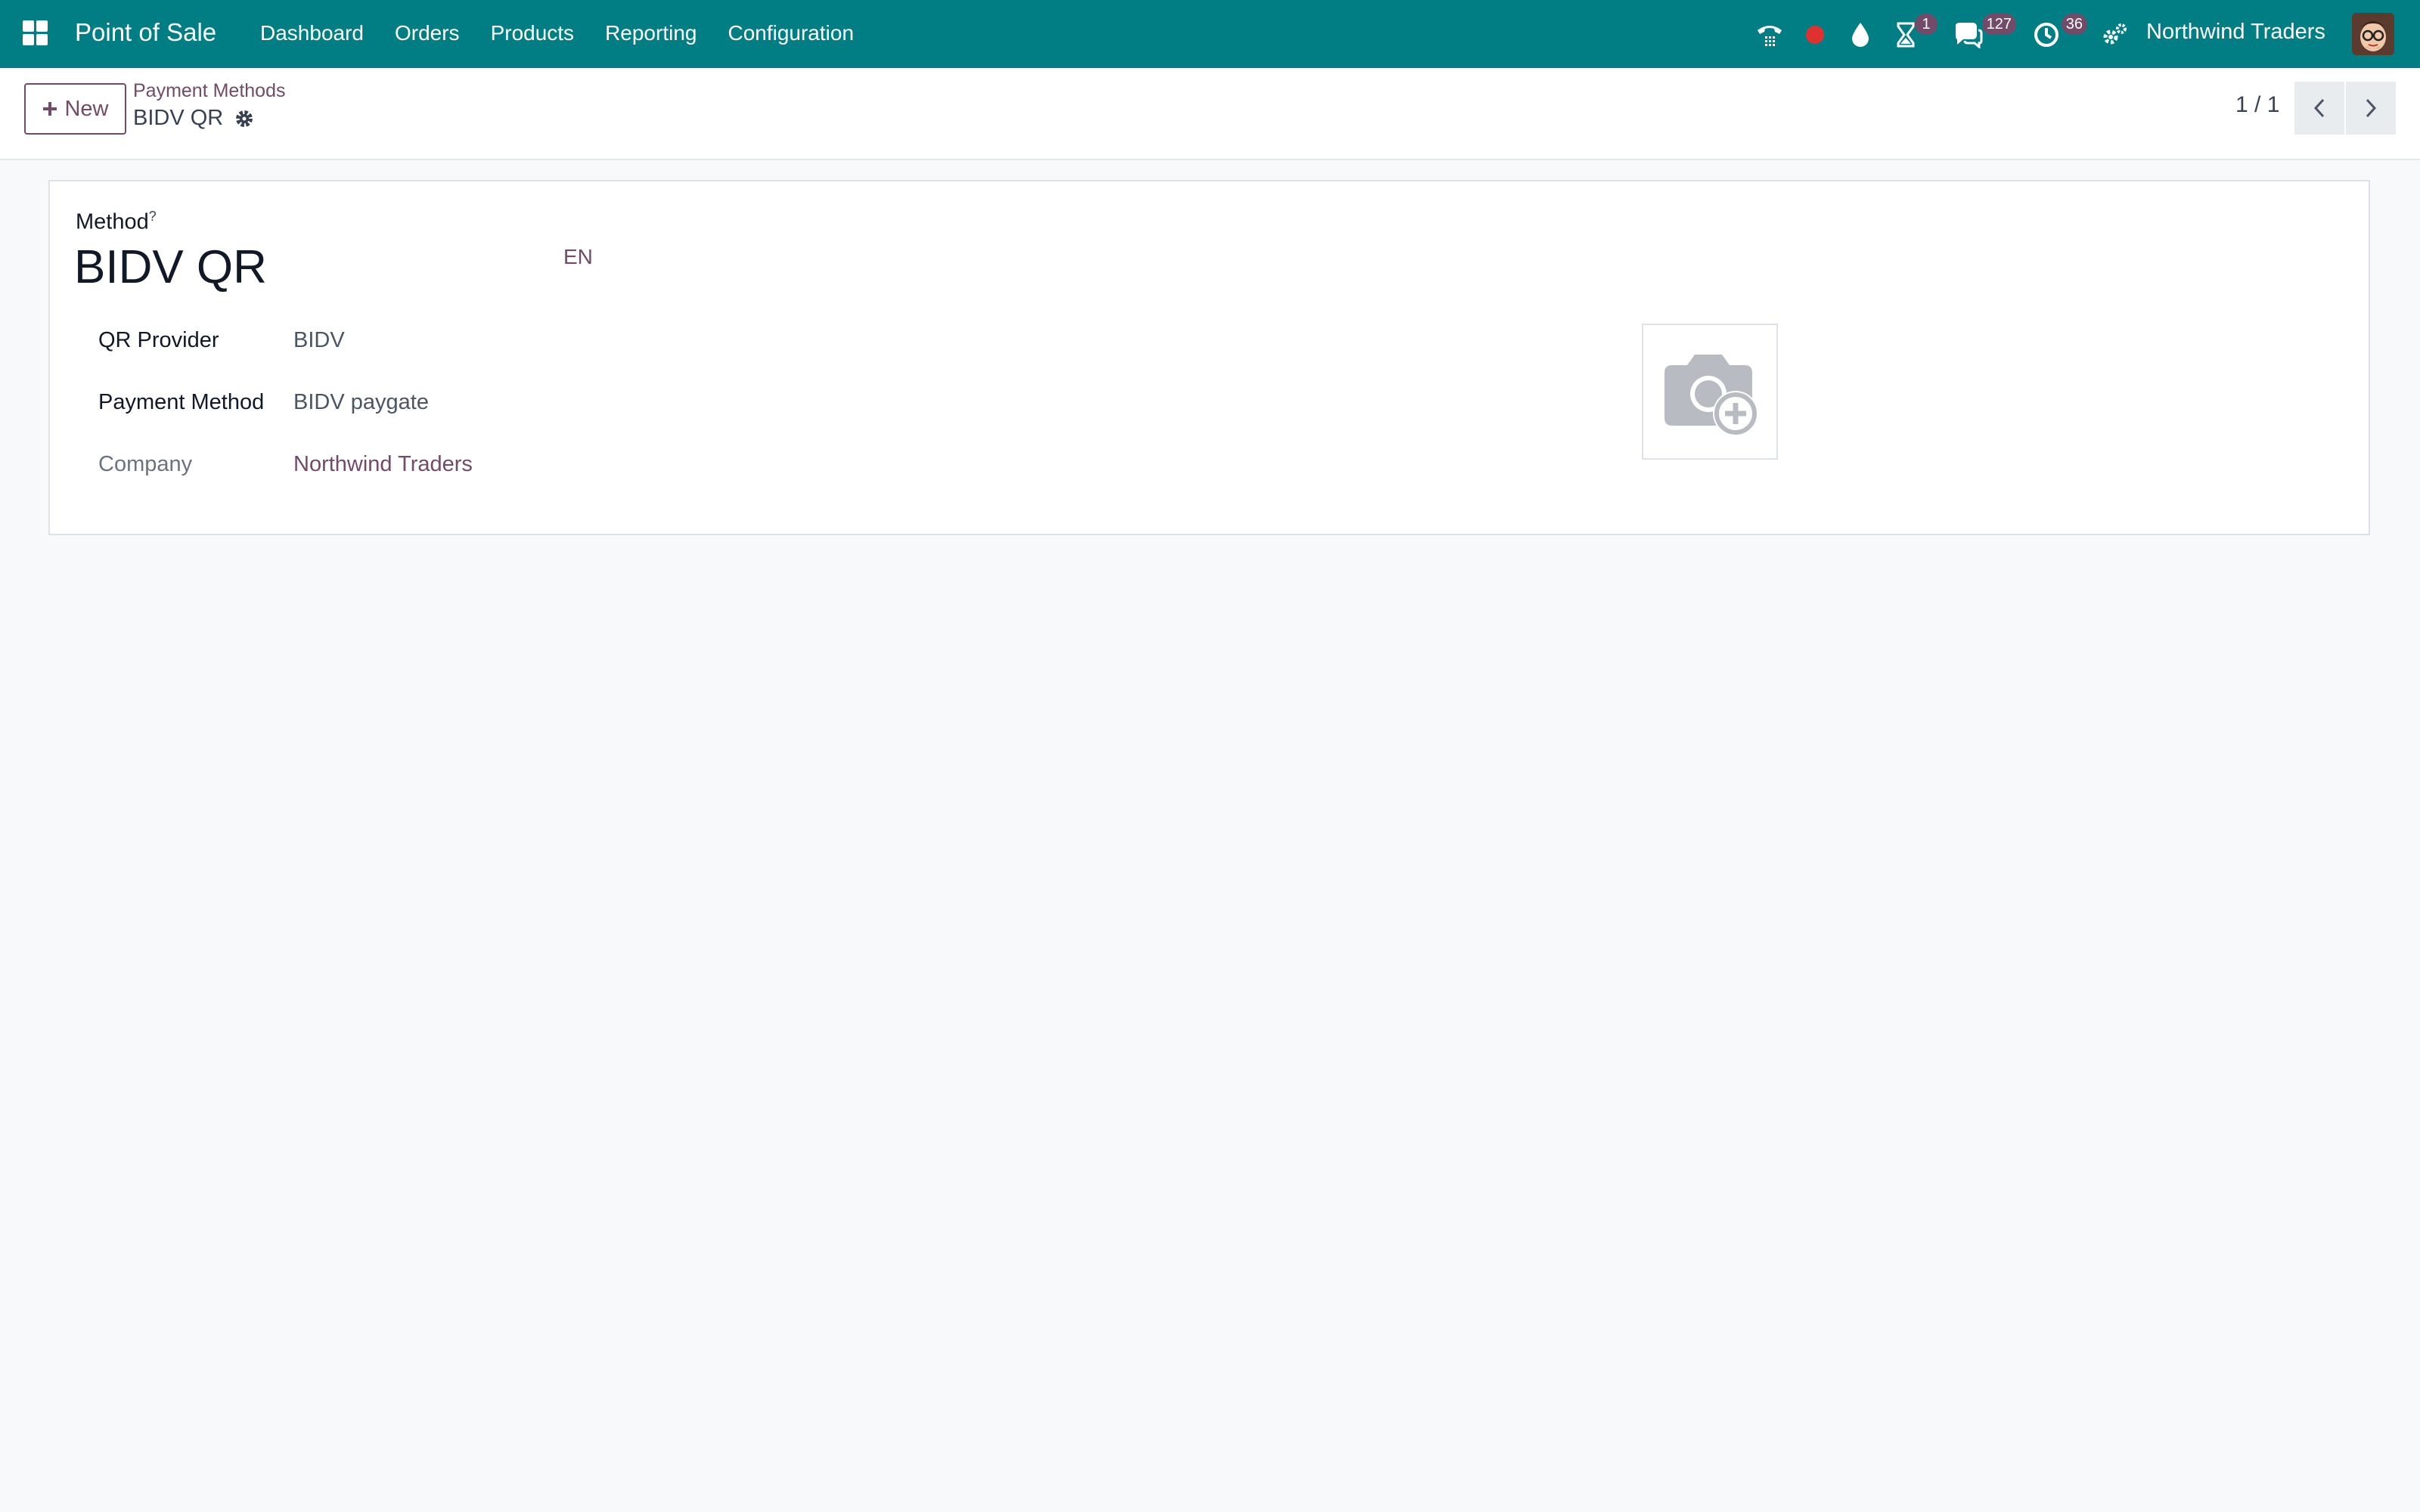  I want to click on gear-icon, so click(244, 118).